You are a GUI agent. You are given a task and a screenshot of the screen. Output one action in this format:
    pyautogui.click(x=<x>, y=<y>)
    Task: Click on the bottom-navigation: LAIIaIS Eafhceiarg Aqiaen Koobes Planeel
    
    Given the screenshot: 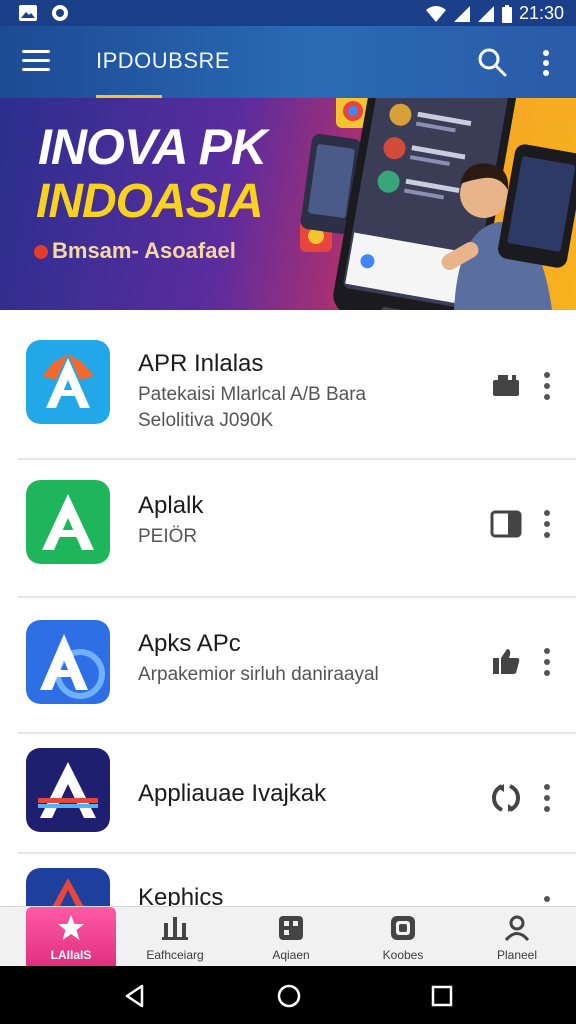 What is the action you would take?
    pyautogui.click(x=288, y=936)
    